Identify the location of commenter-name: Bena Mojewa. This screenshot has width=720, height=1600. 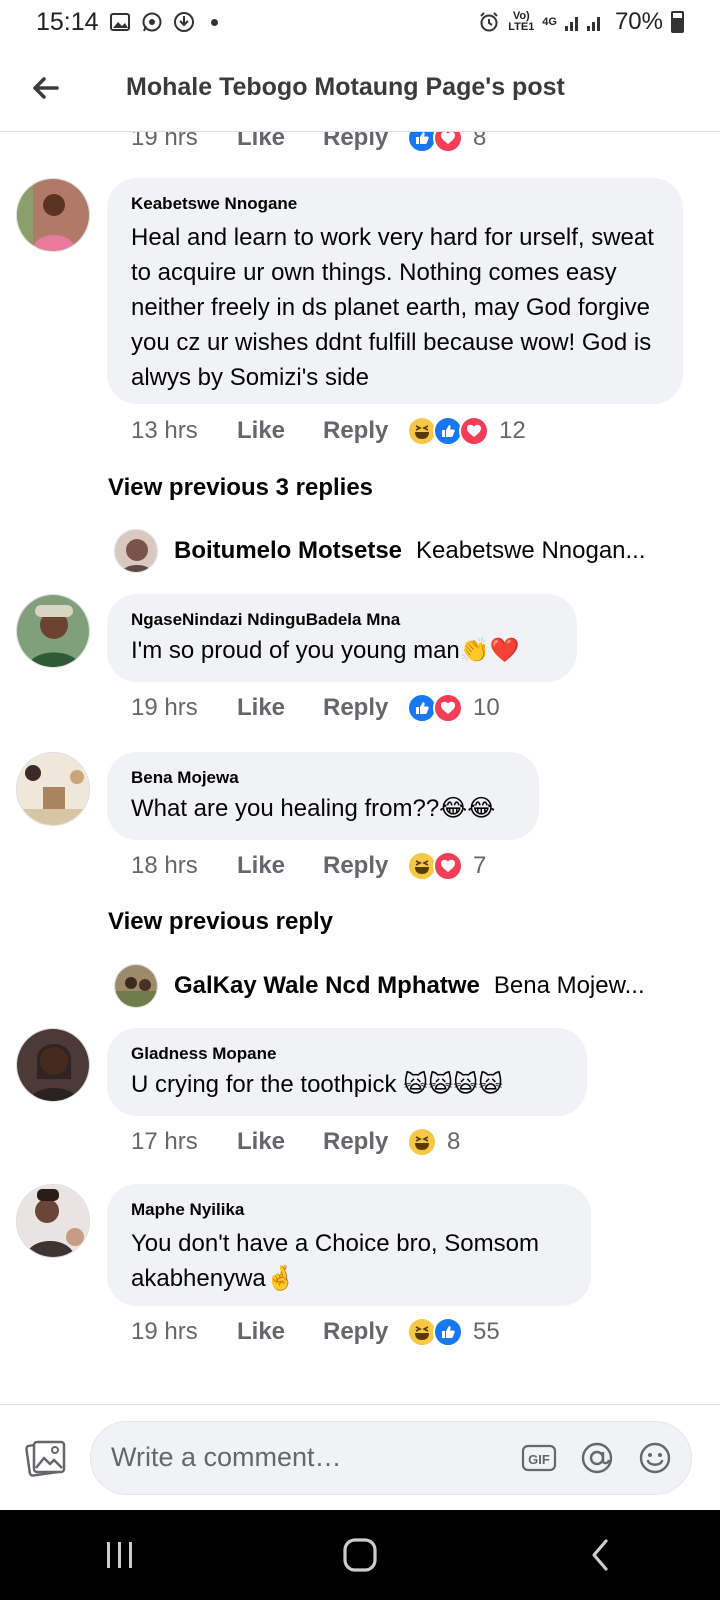
(323, 778).